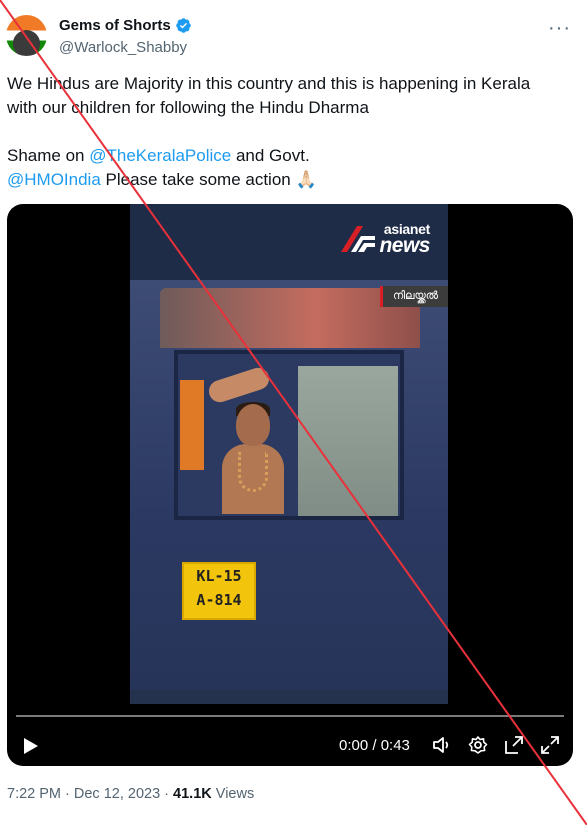 The height and width of the screenshot is (825, 587). I want to click on channel-logo: asianet news, so click(385, 239).